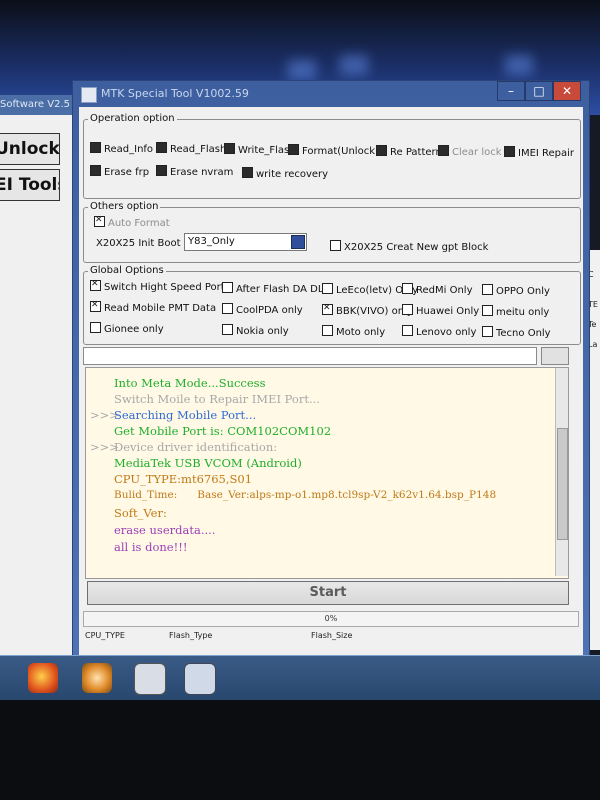  I want to click on others-option-title: Others option, so click(124, 206).